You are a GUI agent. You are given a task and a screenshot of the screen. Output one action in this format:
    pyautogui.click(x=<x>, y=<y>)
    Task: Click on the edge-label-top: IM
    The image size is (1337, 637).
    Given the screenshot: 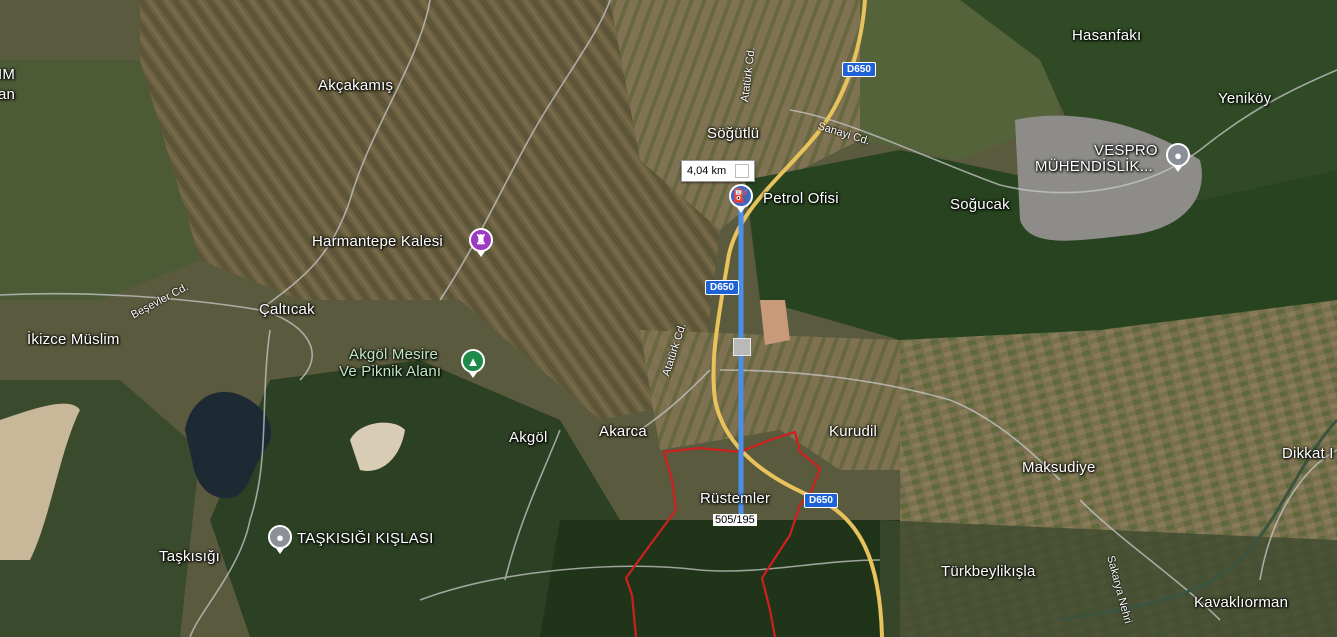 What is the action you would take?
    pyautogui.click(x=8, y=74)
    